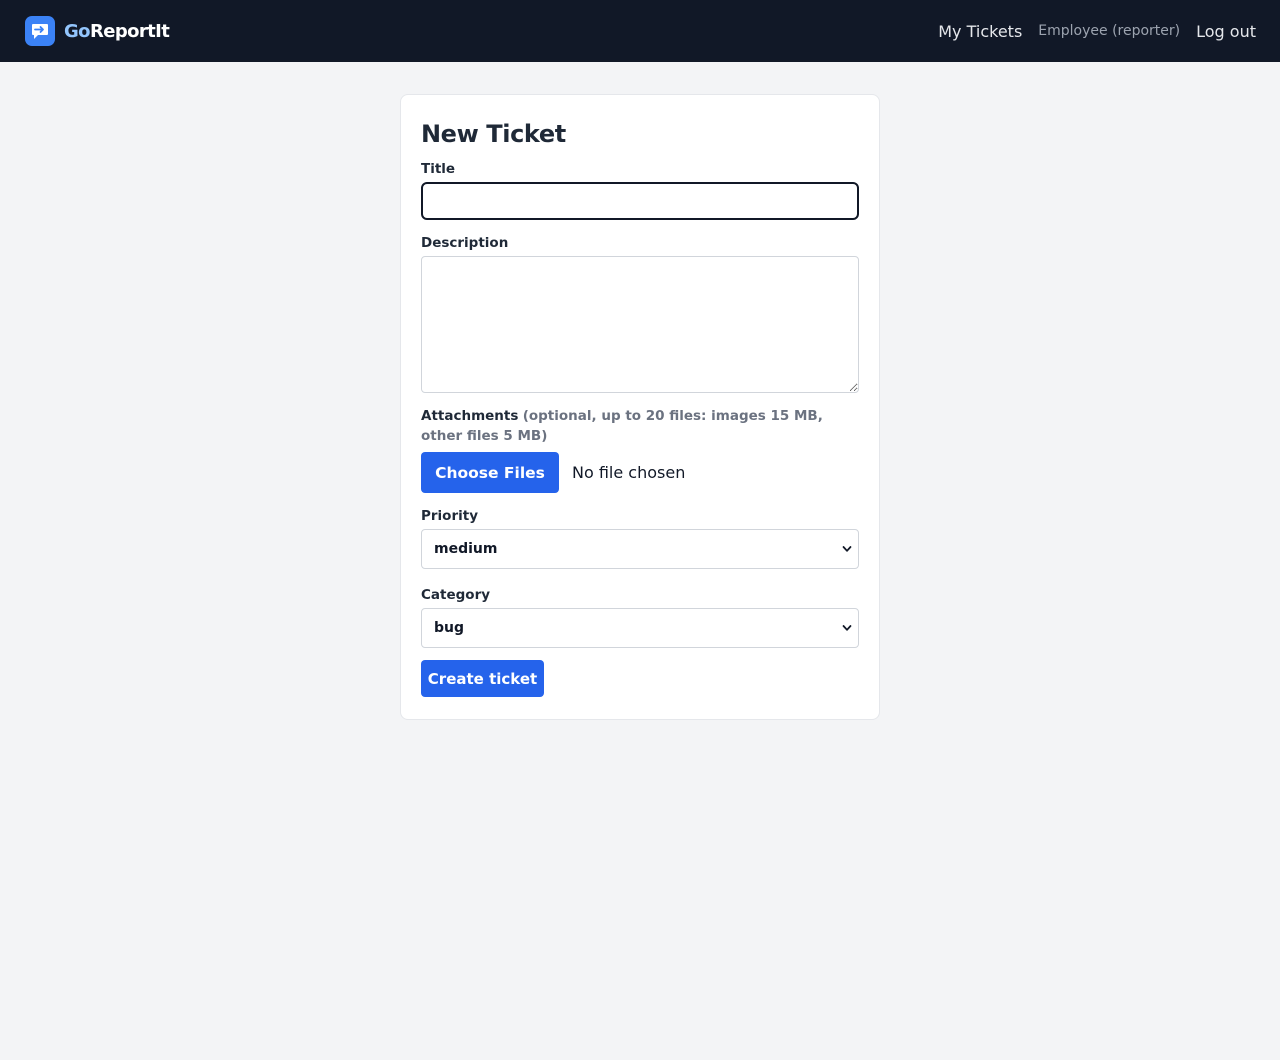 The image size is (1280, 1060). What do you see at coordinates (438, 169) in the screenshot?
I see `title-label: Title` at bounding box center [438, 169].